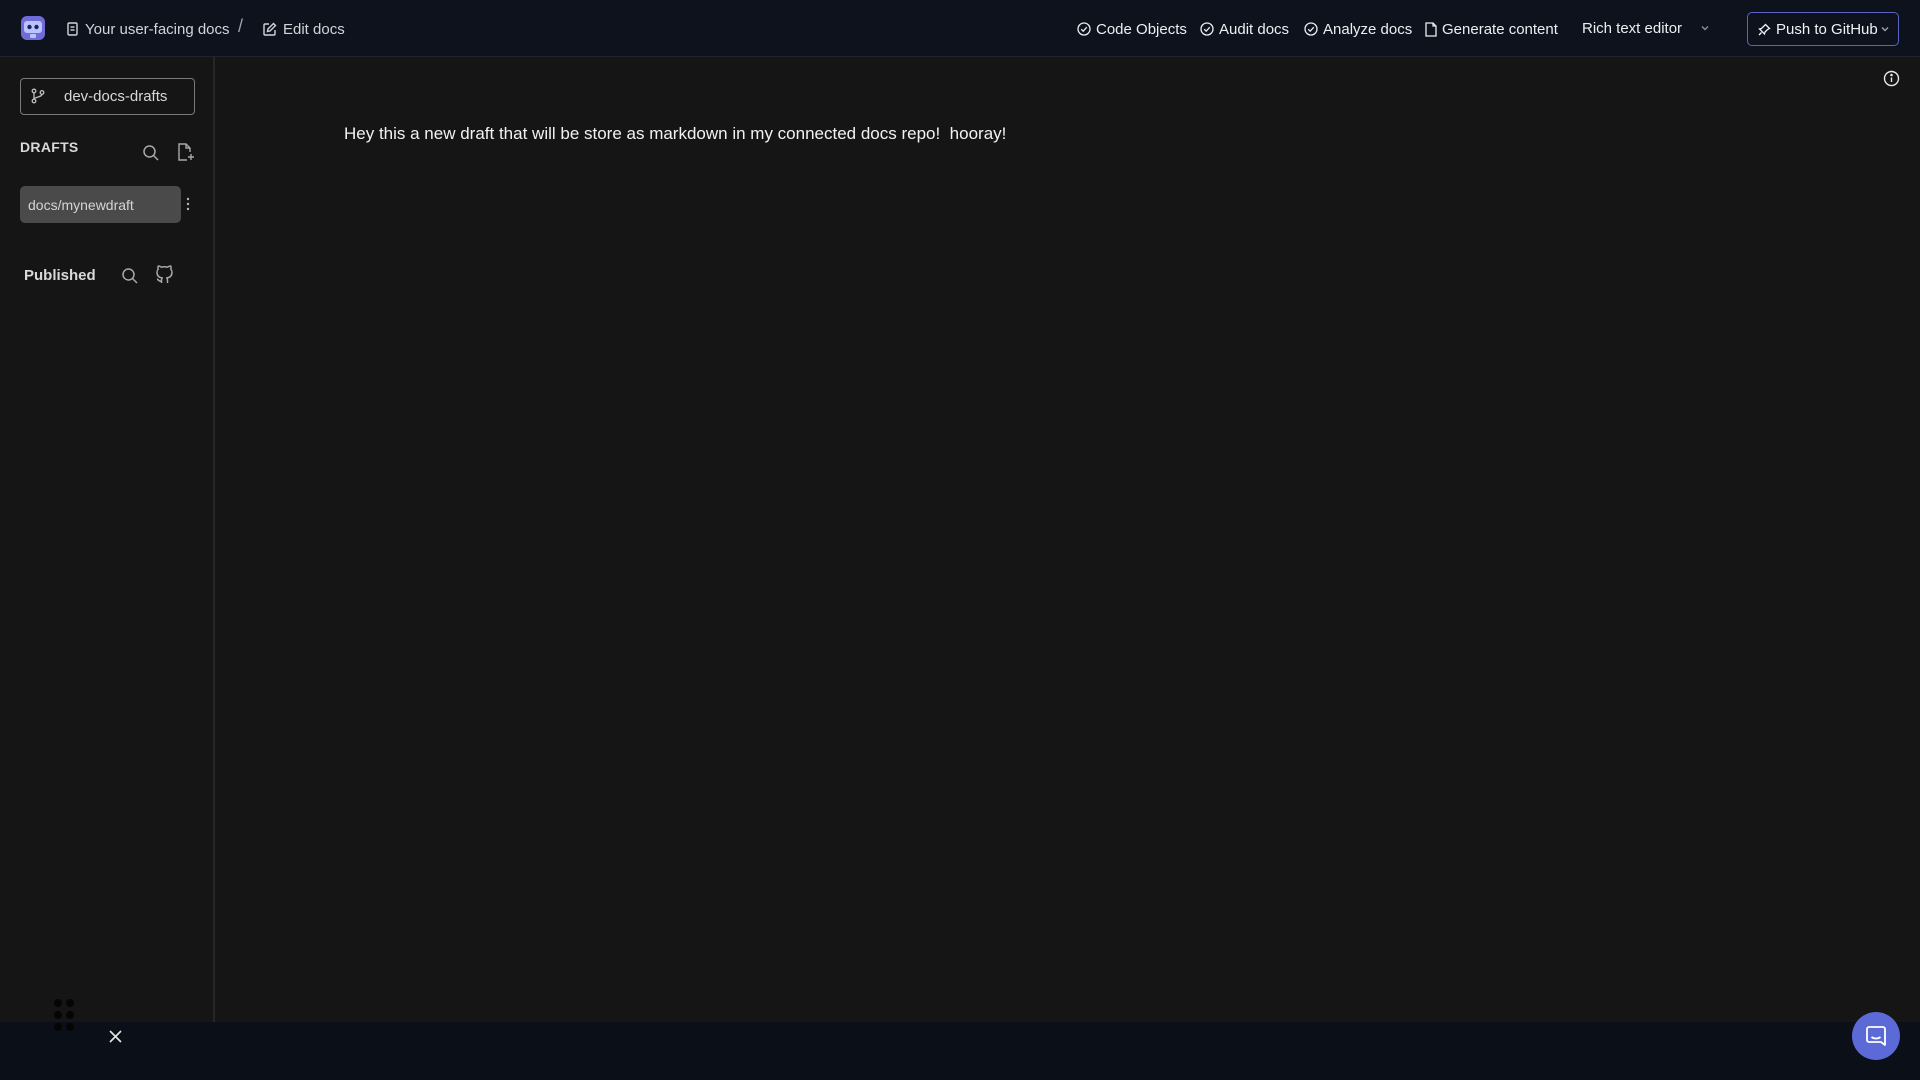 This screenshot has width=1920, height=1080. What do you see at coordinates (1254, 29) in the screenshot?
I see `nav-label: Audit docs` at bounding box center [1254, 29].